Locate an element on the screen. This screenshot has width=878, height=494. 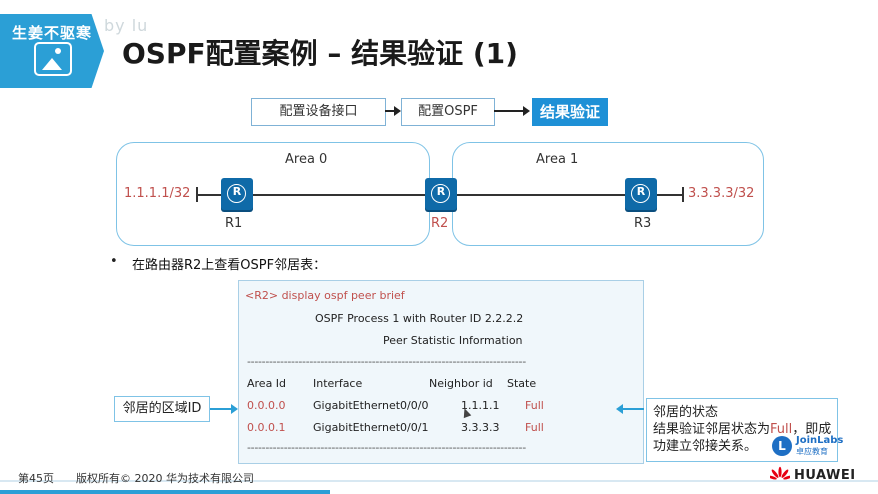
cli-cell-interface: GigabitEthernet0/0/0 is located at coordinates (371, 405).